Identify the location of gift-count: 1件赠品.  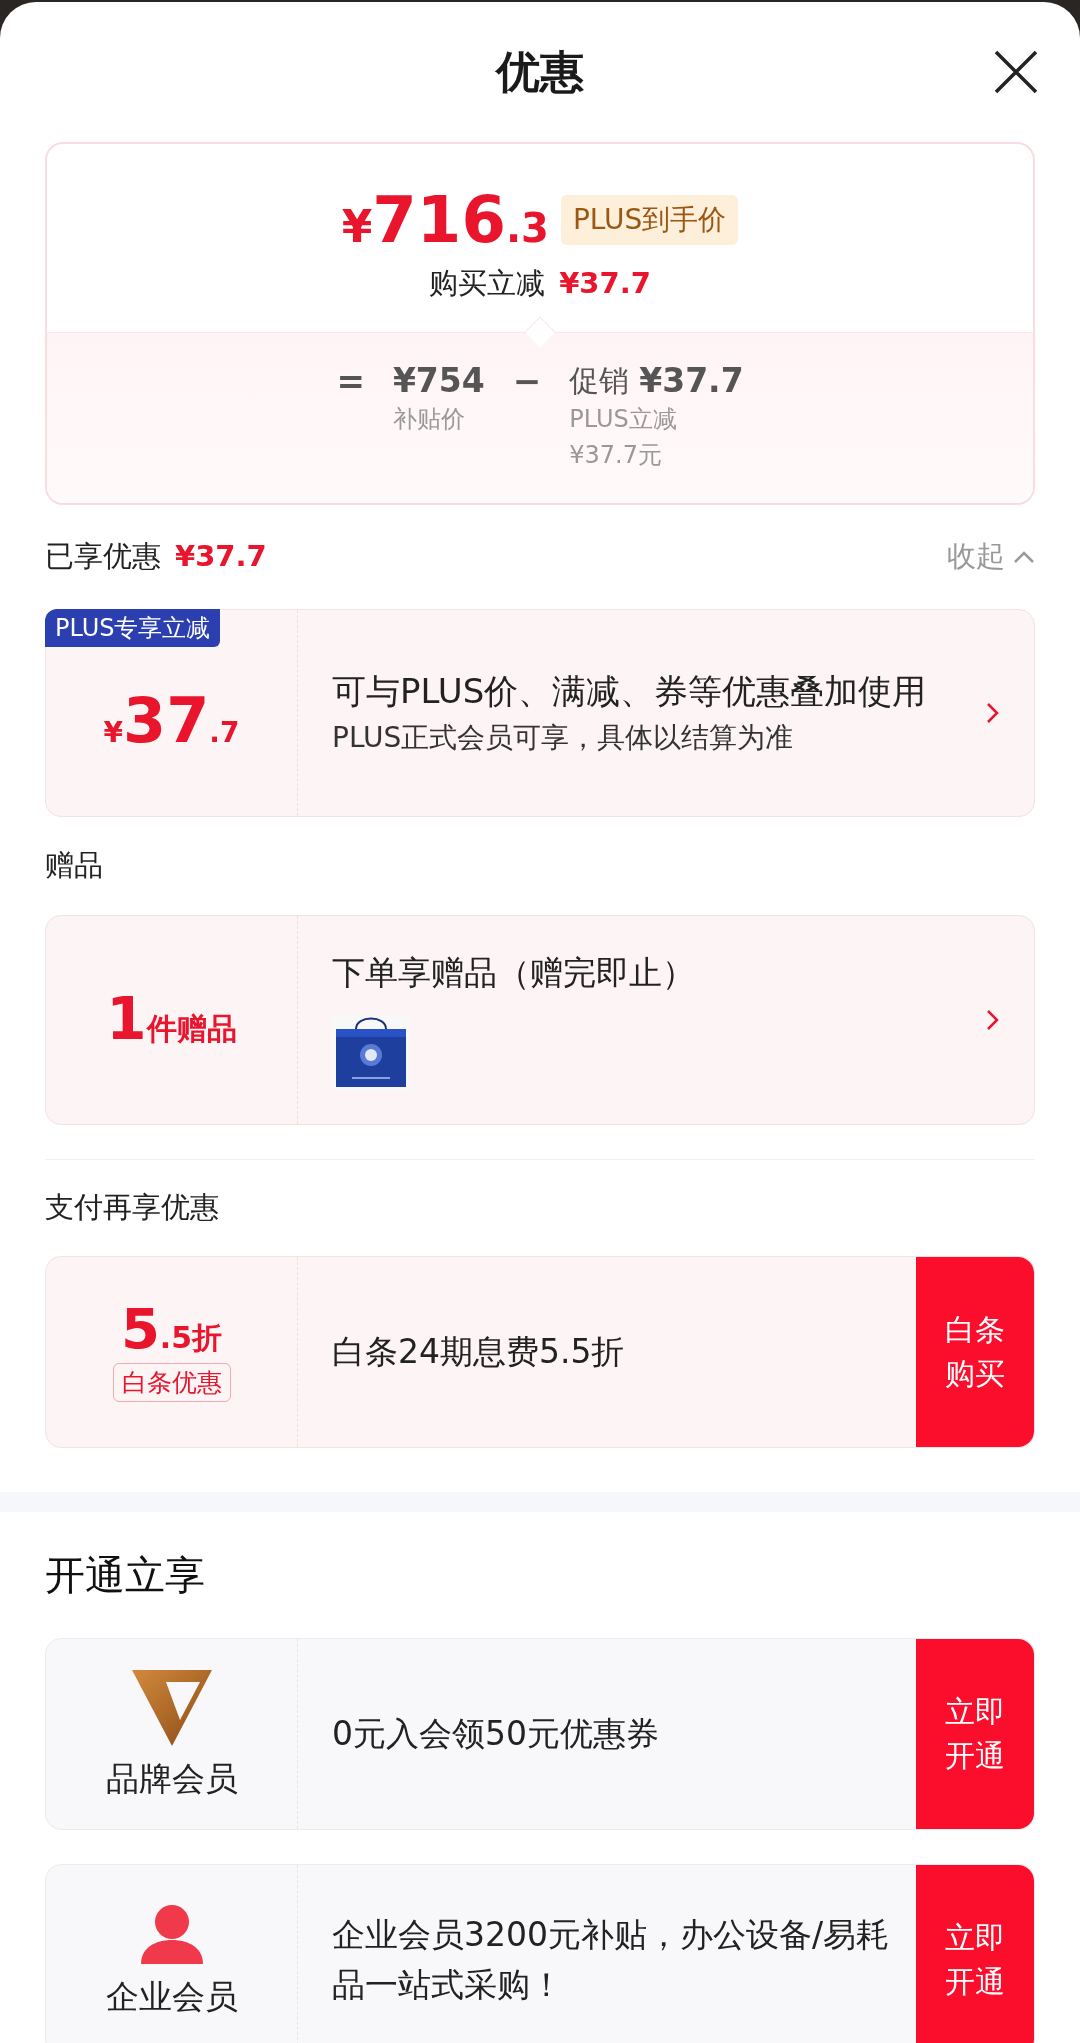
(171, 1019).